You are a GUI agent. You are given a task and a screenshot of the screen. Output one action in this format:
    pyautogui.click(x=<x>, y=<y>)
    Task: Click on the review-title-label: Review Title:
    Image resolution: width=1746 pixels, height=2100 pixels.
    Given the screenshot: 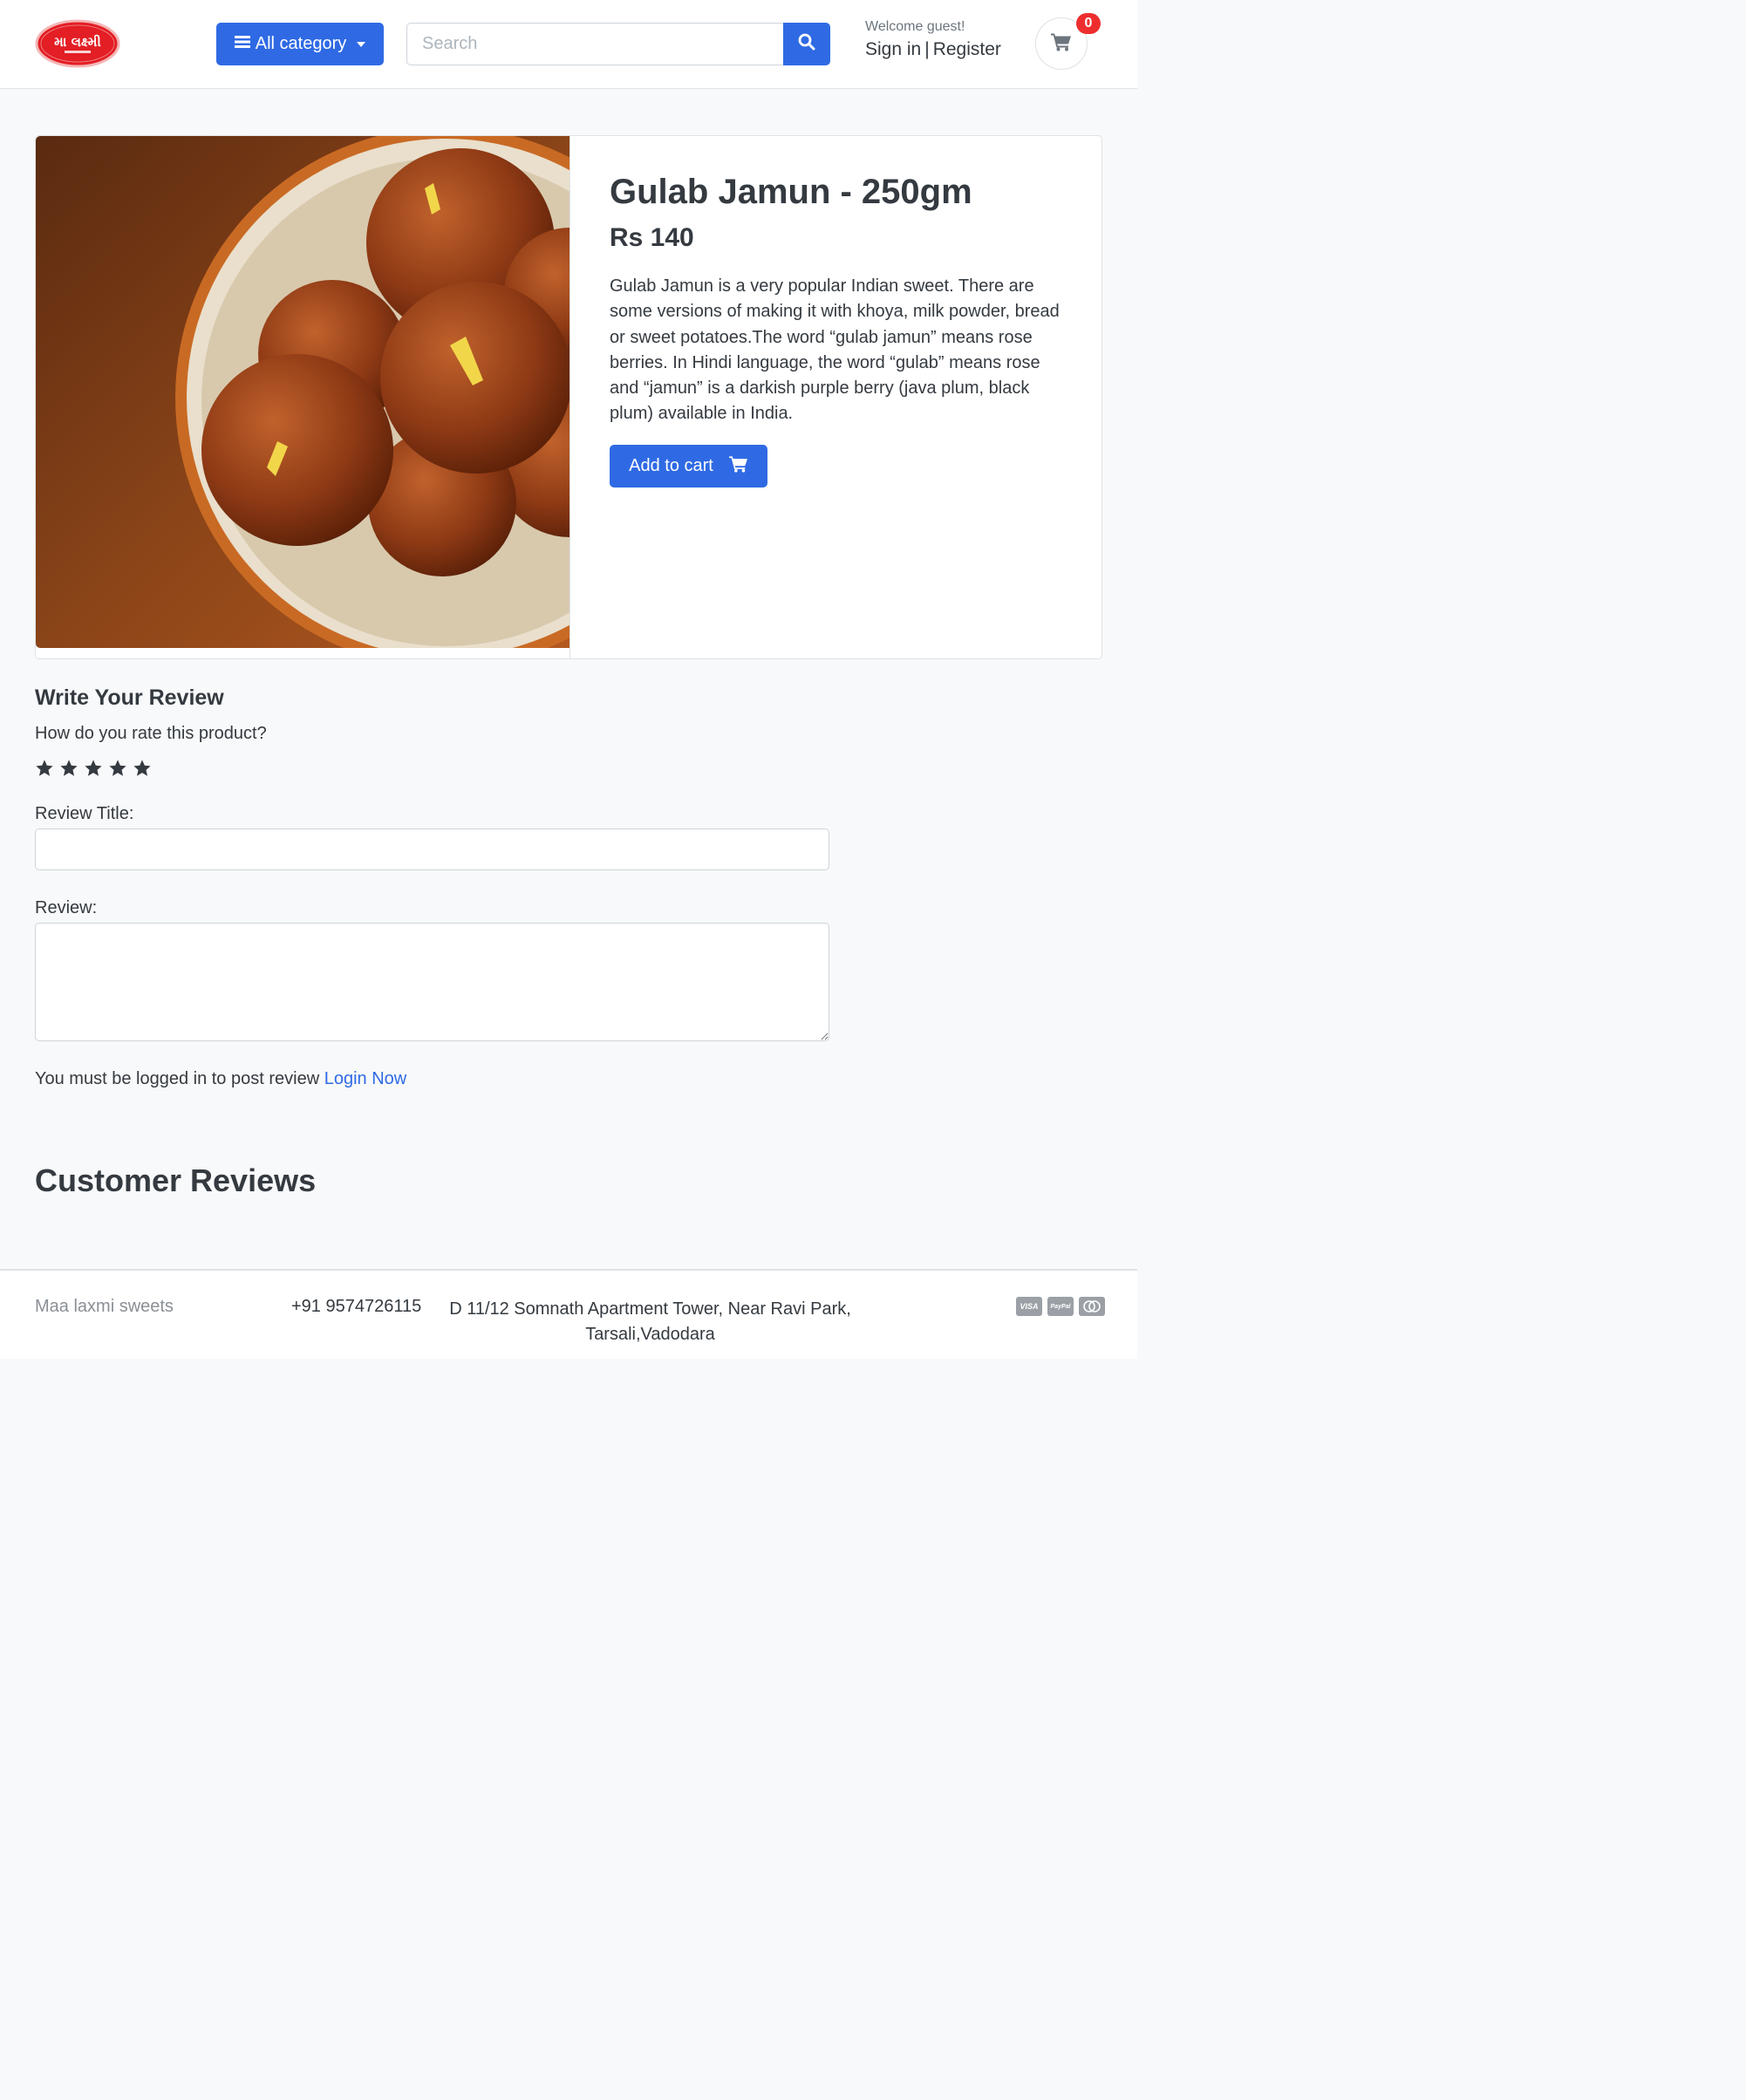 What is the action you would take?
    pyautogui.click(x=84, y=813)
    